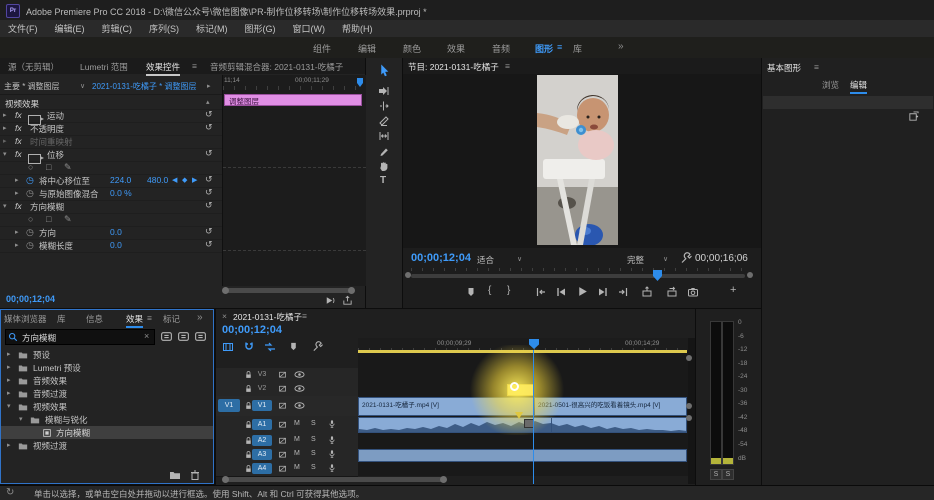 The width and height of the screenshot is (934, 500). I want to click on tab-libraries: 库, so click(61, 319).